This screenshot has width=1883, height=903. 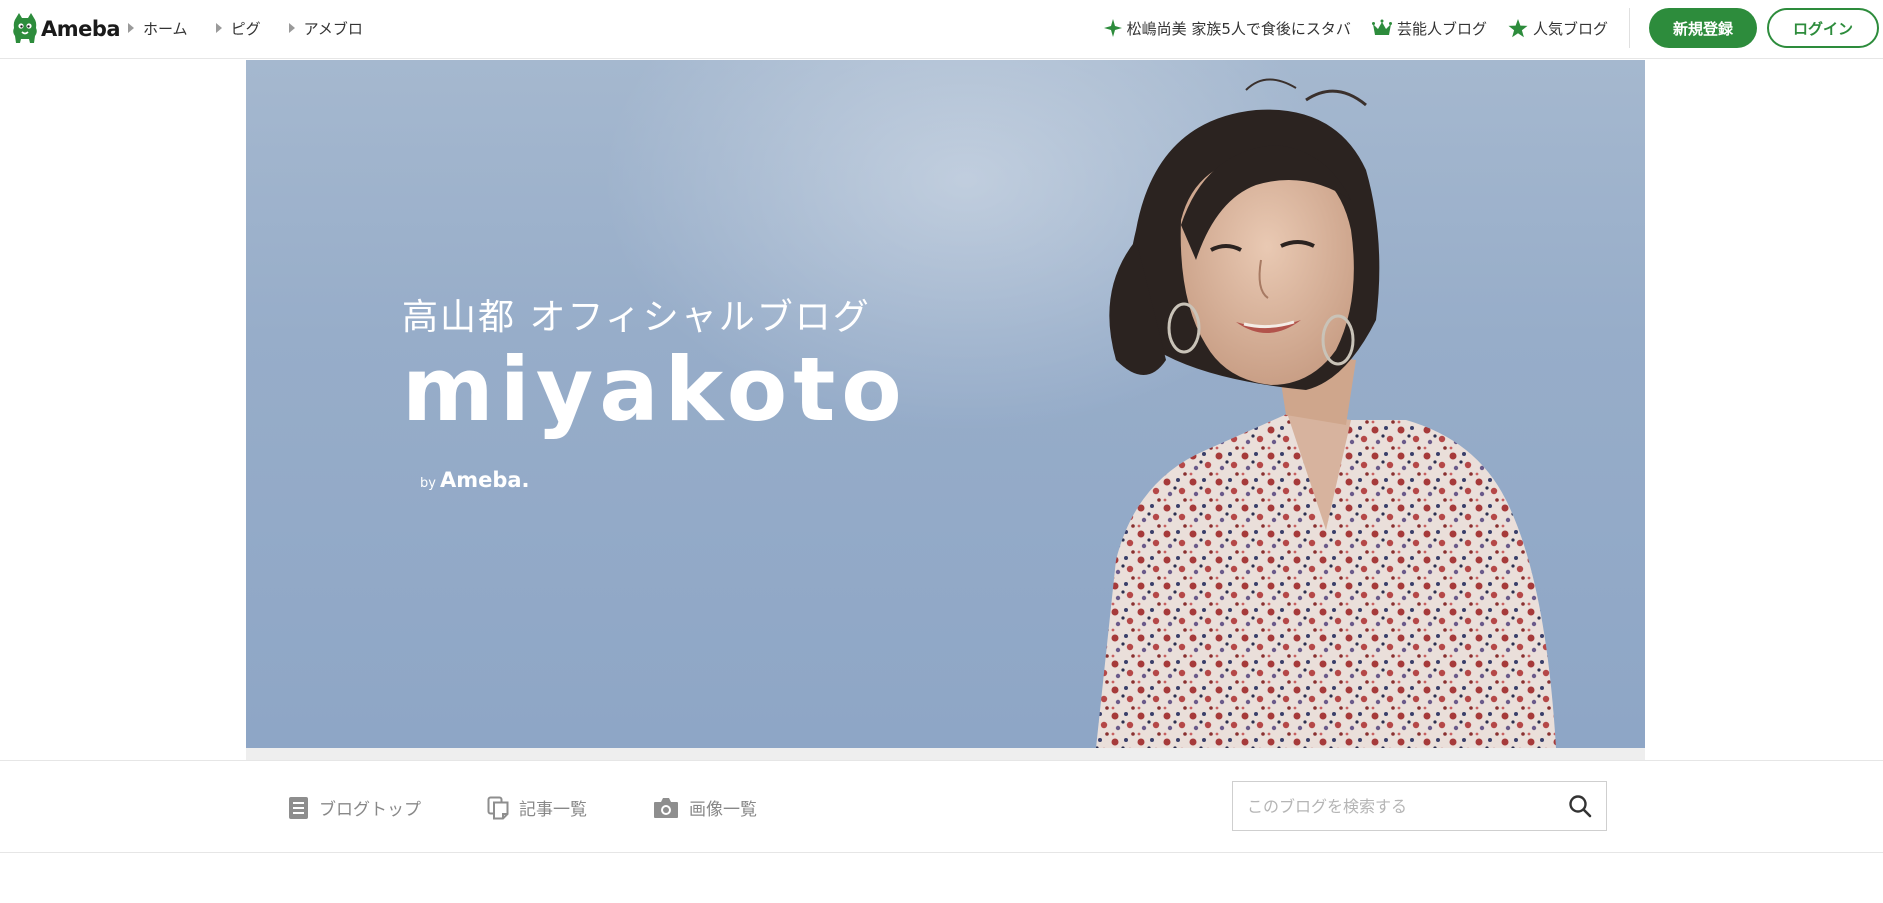 What do you see at coordinates (666, 807) in the screenshot?
I see `camera-icon` at bounding box center [666, 807].